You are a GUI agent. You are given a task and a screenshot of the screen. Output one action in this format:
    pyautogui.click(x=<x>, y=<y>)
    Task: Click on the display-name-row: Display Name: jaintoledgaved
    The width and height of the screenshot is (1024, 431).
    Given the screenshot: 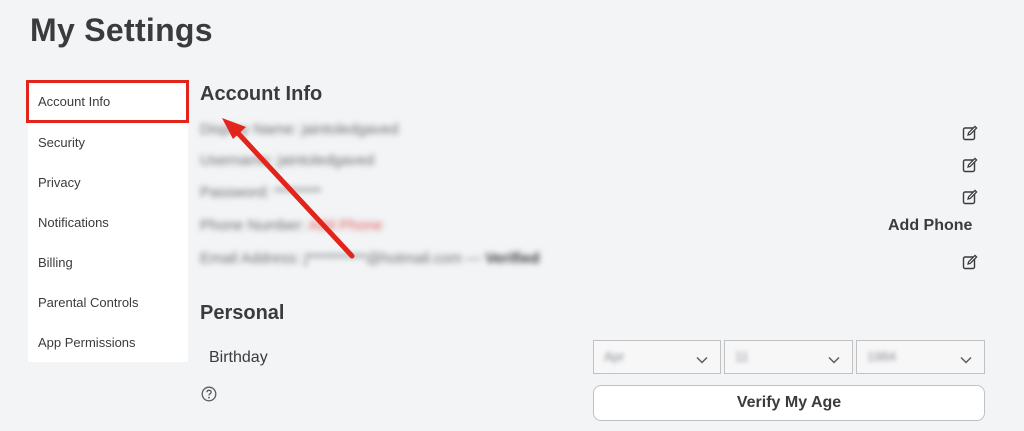 What is the action you would take?
    pyautogui.click(x=299, y=129)
    